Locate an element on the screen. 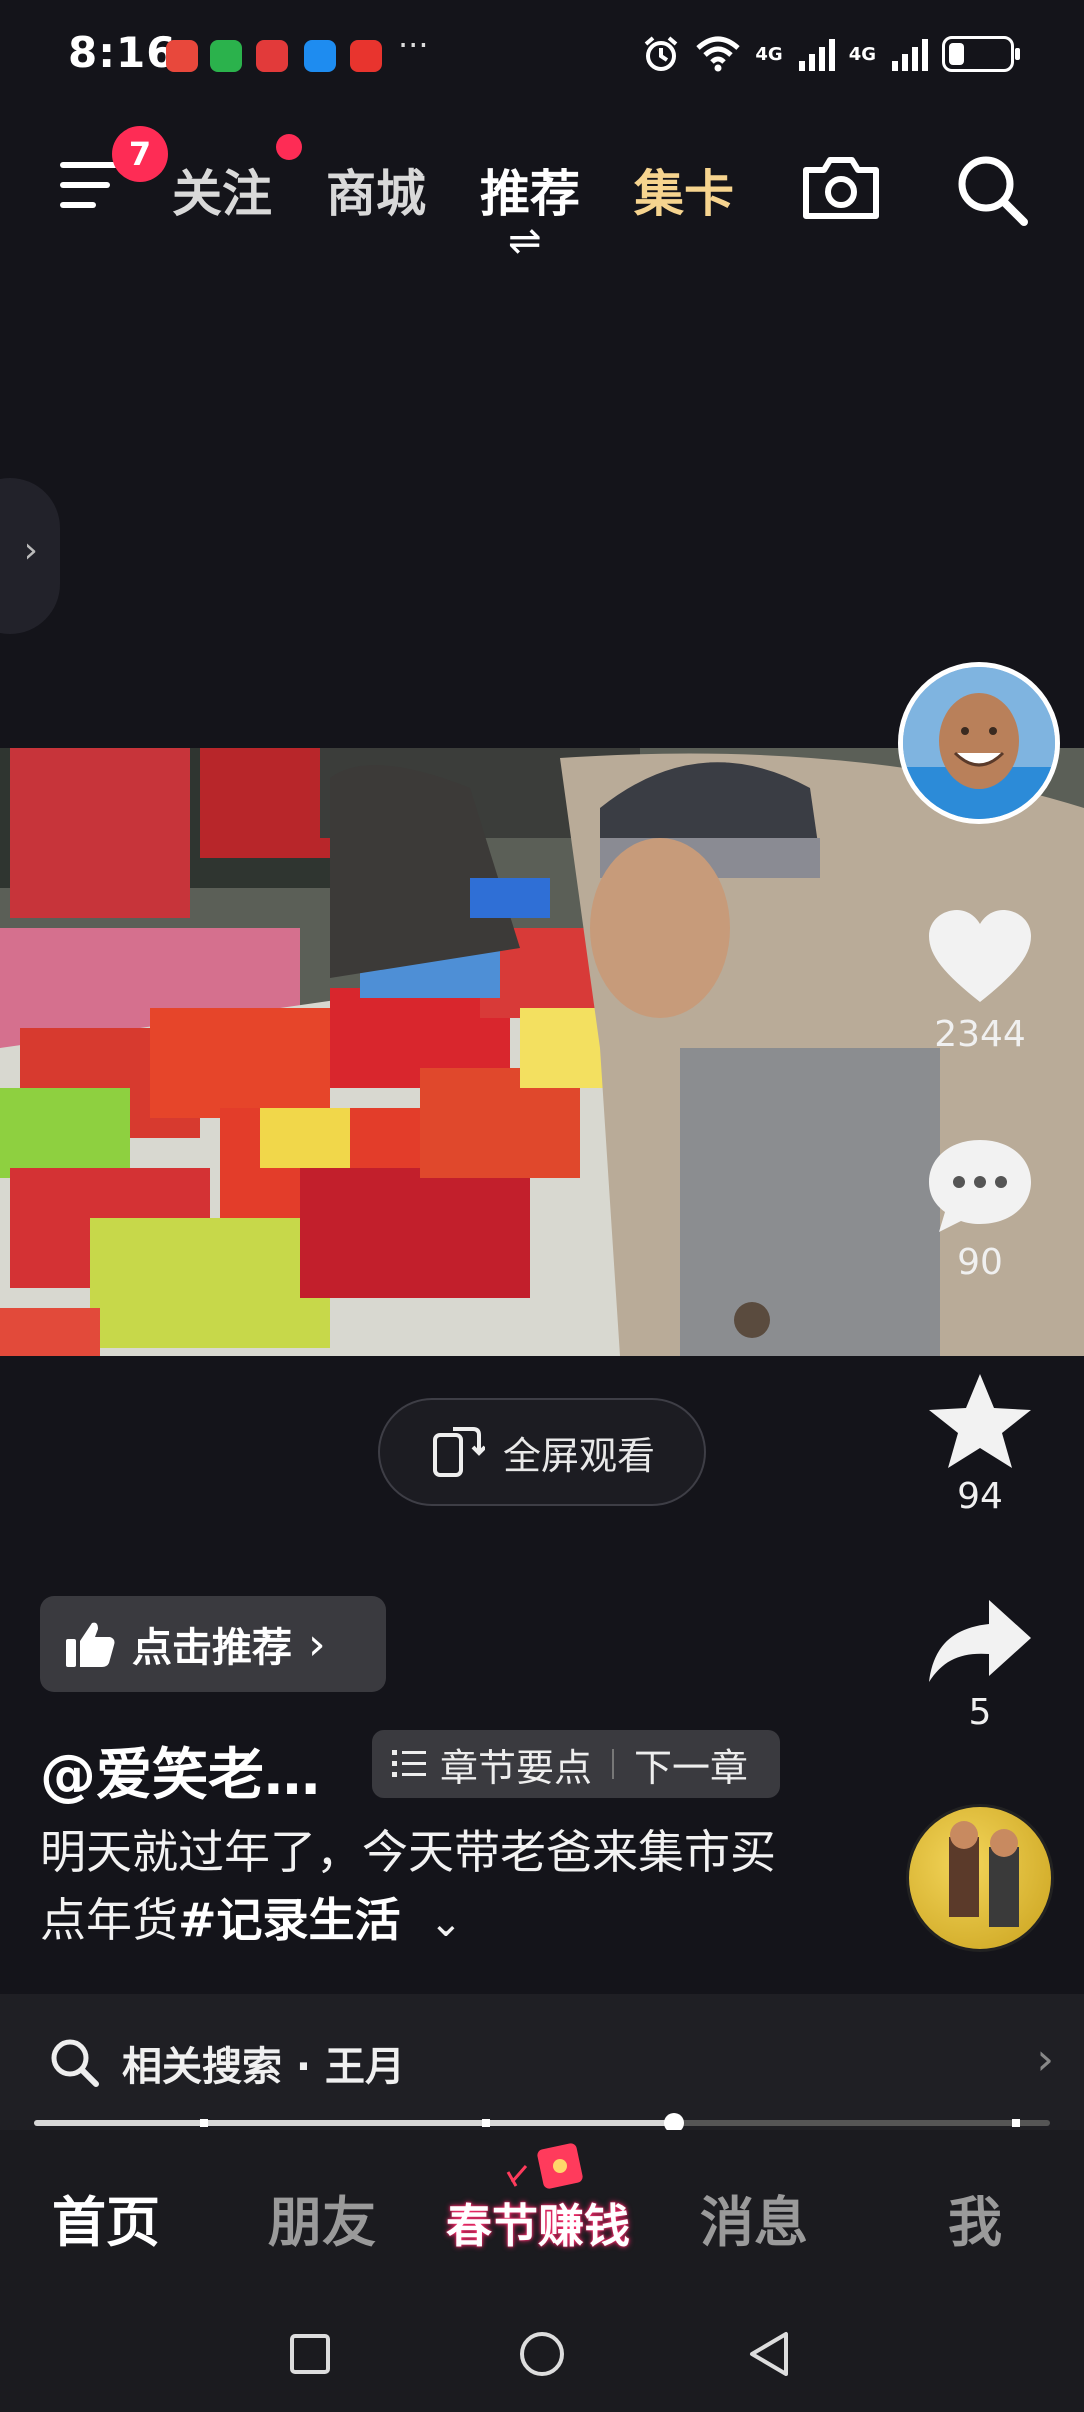 The width and height of the screenshot is (1084, 2412). system-navigation-bar is located at coordinates (542, 2354).